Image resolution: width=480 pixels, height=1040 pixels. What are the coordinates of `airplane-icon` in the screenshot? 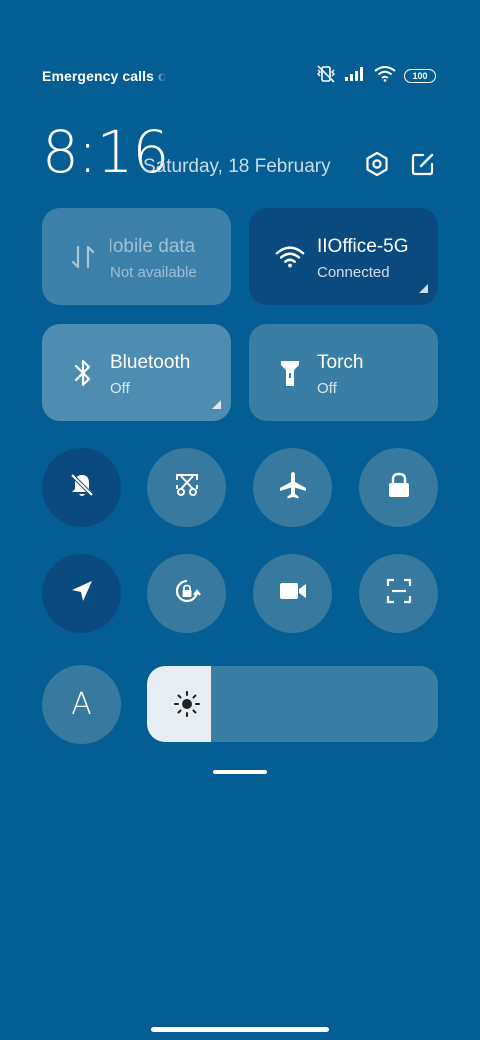 It's located at (293, 487).